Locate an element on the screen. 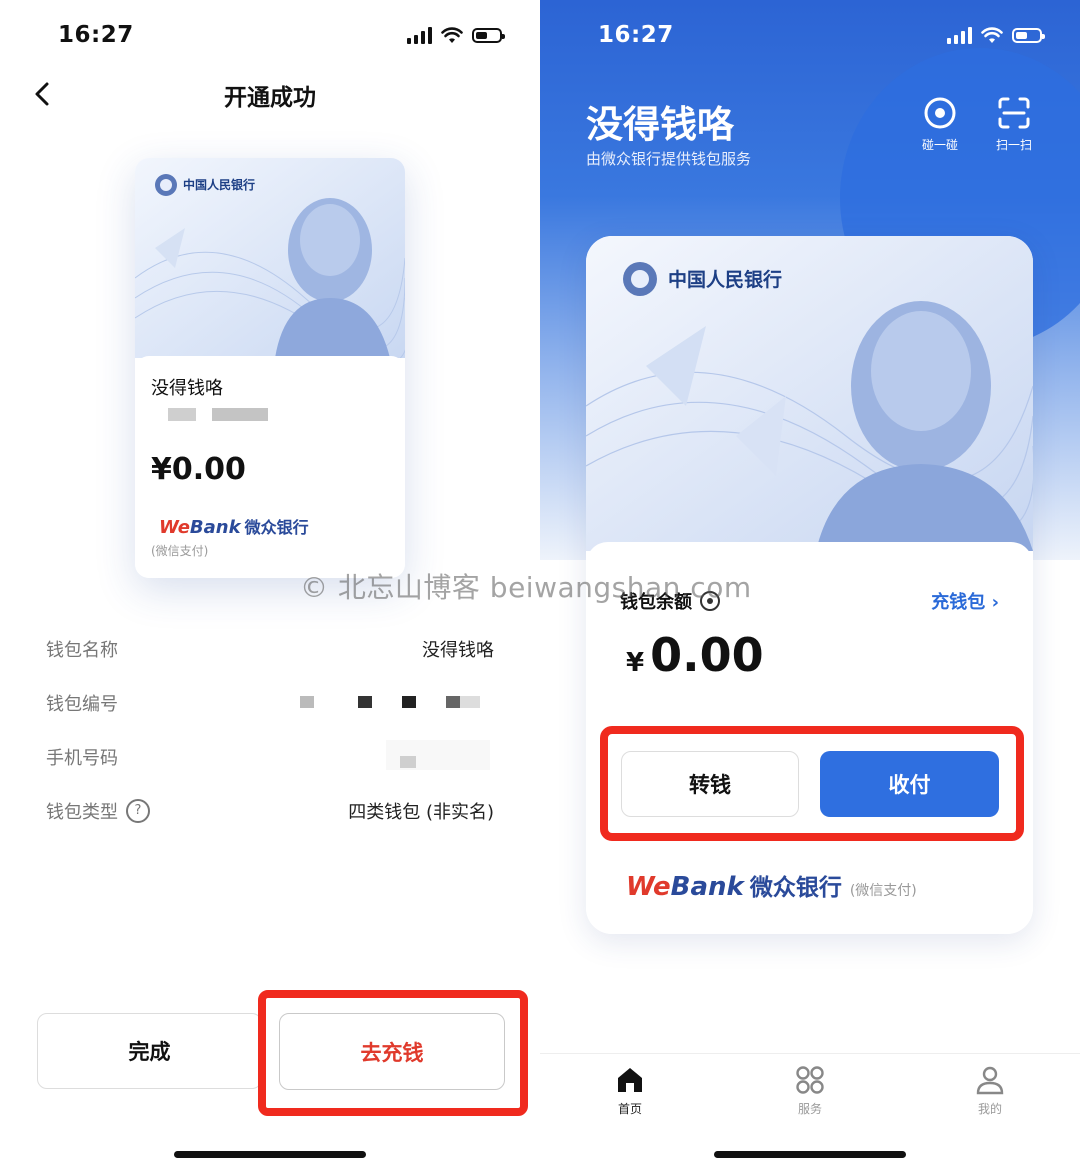  wallet-balance: ¥0.00 is located at coordinates (198, 469).